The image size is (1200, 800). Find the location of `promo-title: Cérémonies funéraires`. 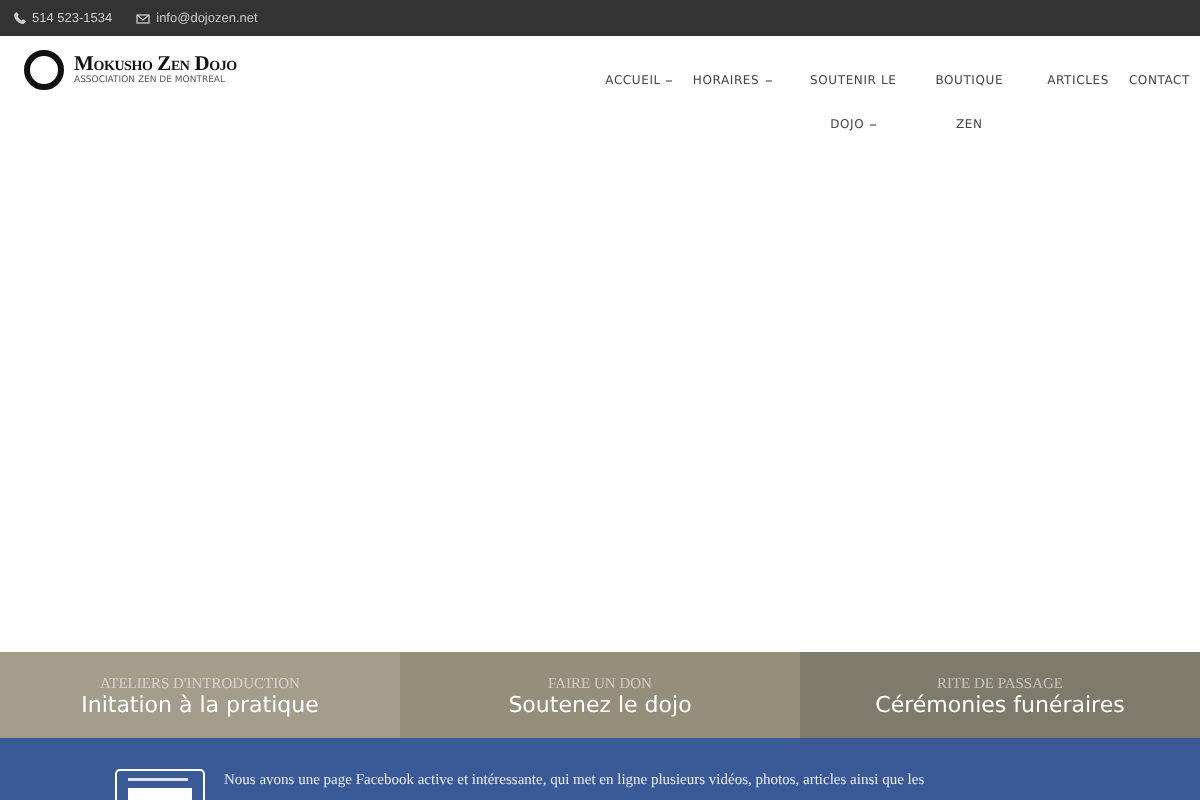

promo-title: Cérémonies funéraires is located at coordinates (1000, 704).